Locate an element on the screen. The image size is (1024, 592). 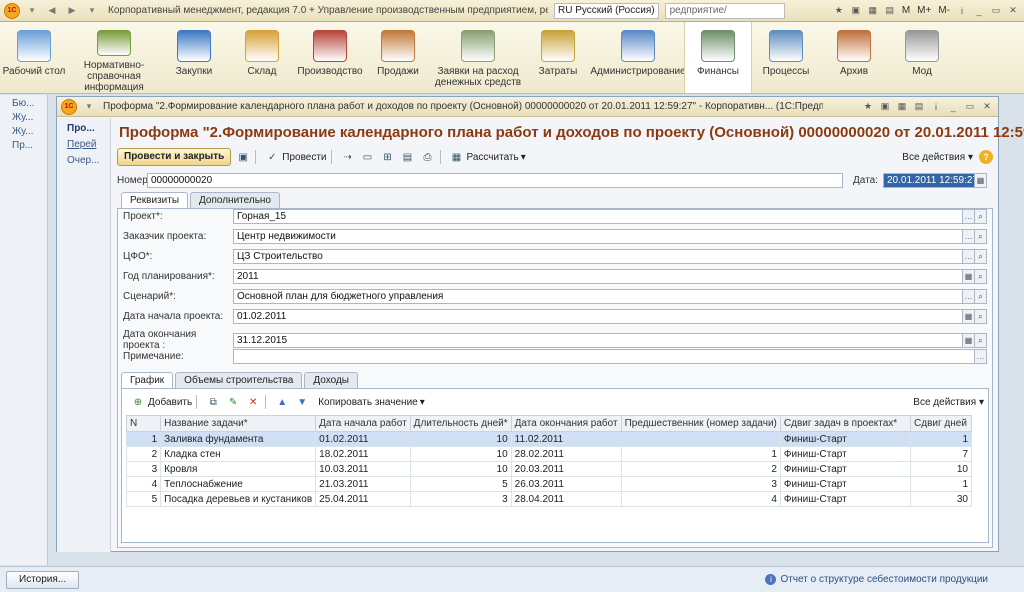
column-header: N is located at coordinates (143, 423).